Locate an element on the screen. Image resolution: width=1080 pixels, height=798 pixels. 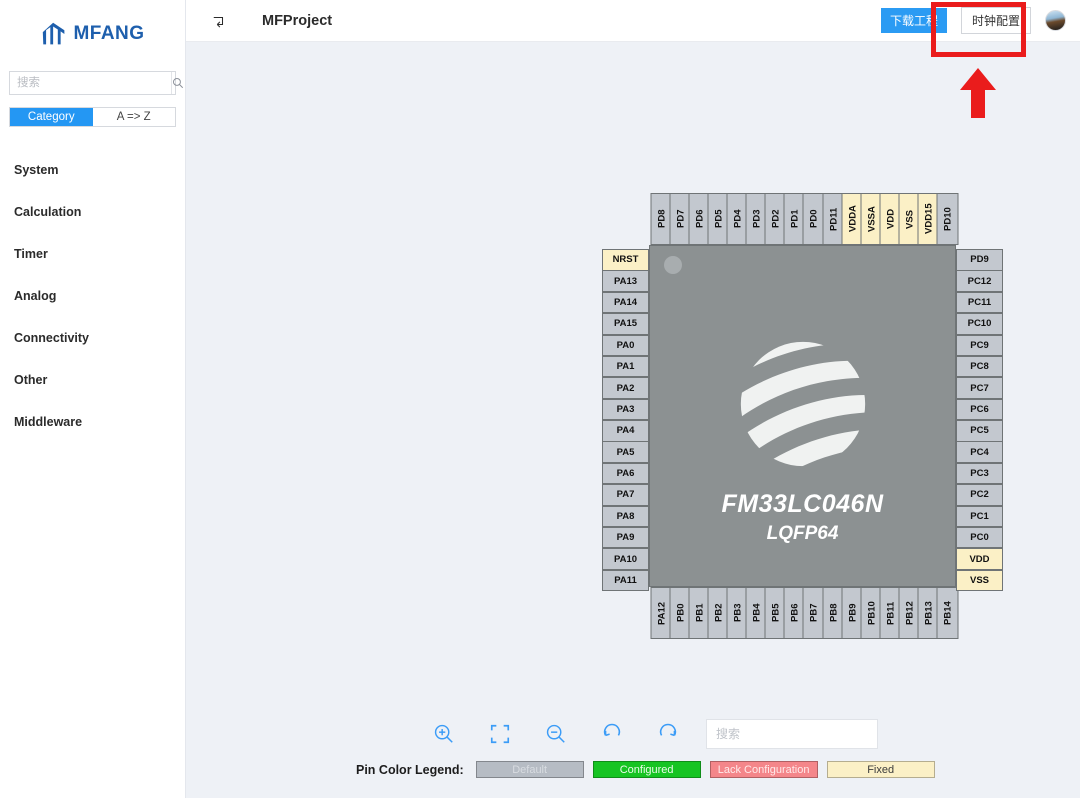
clock-config-button: 时钟配置 is located at coordinates (995, 20).